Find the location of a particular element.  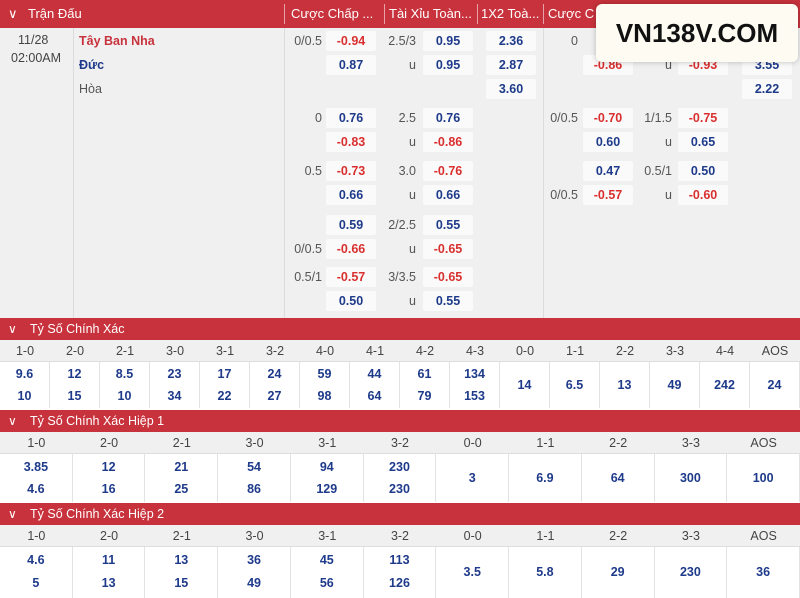

odds-cell: 0.55 is located at coordinates (448, 301).